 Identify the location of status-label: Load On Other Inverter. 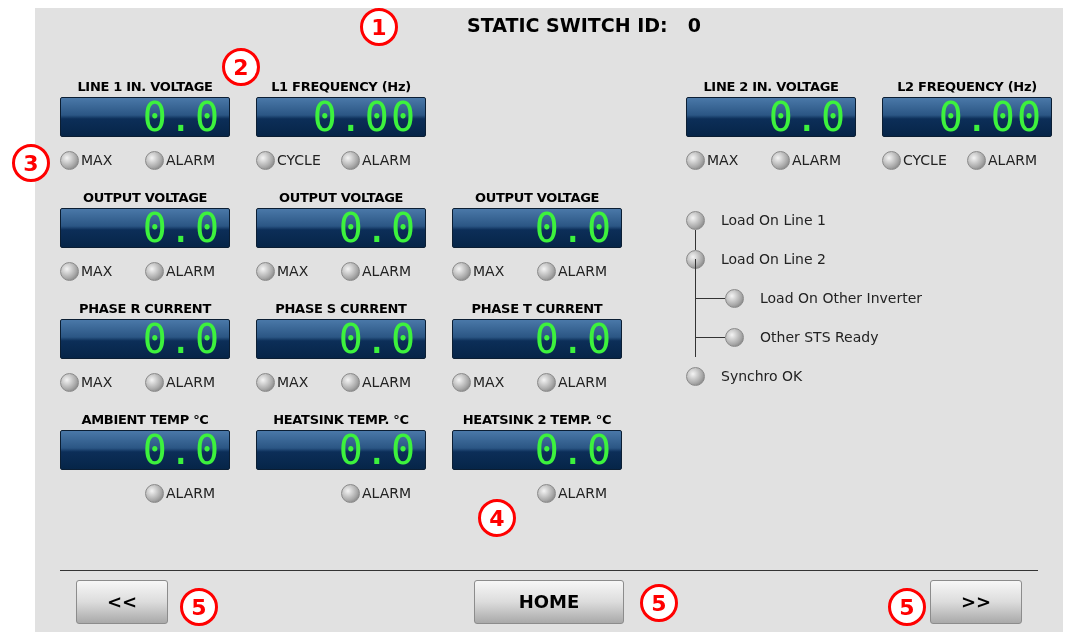
(841, 298).